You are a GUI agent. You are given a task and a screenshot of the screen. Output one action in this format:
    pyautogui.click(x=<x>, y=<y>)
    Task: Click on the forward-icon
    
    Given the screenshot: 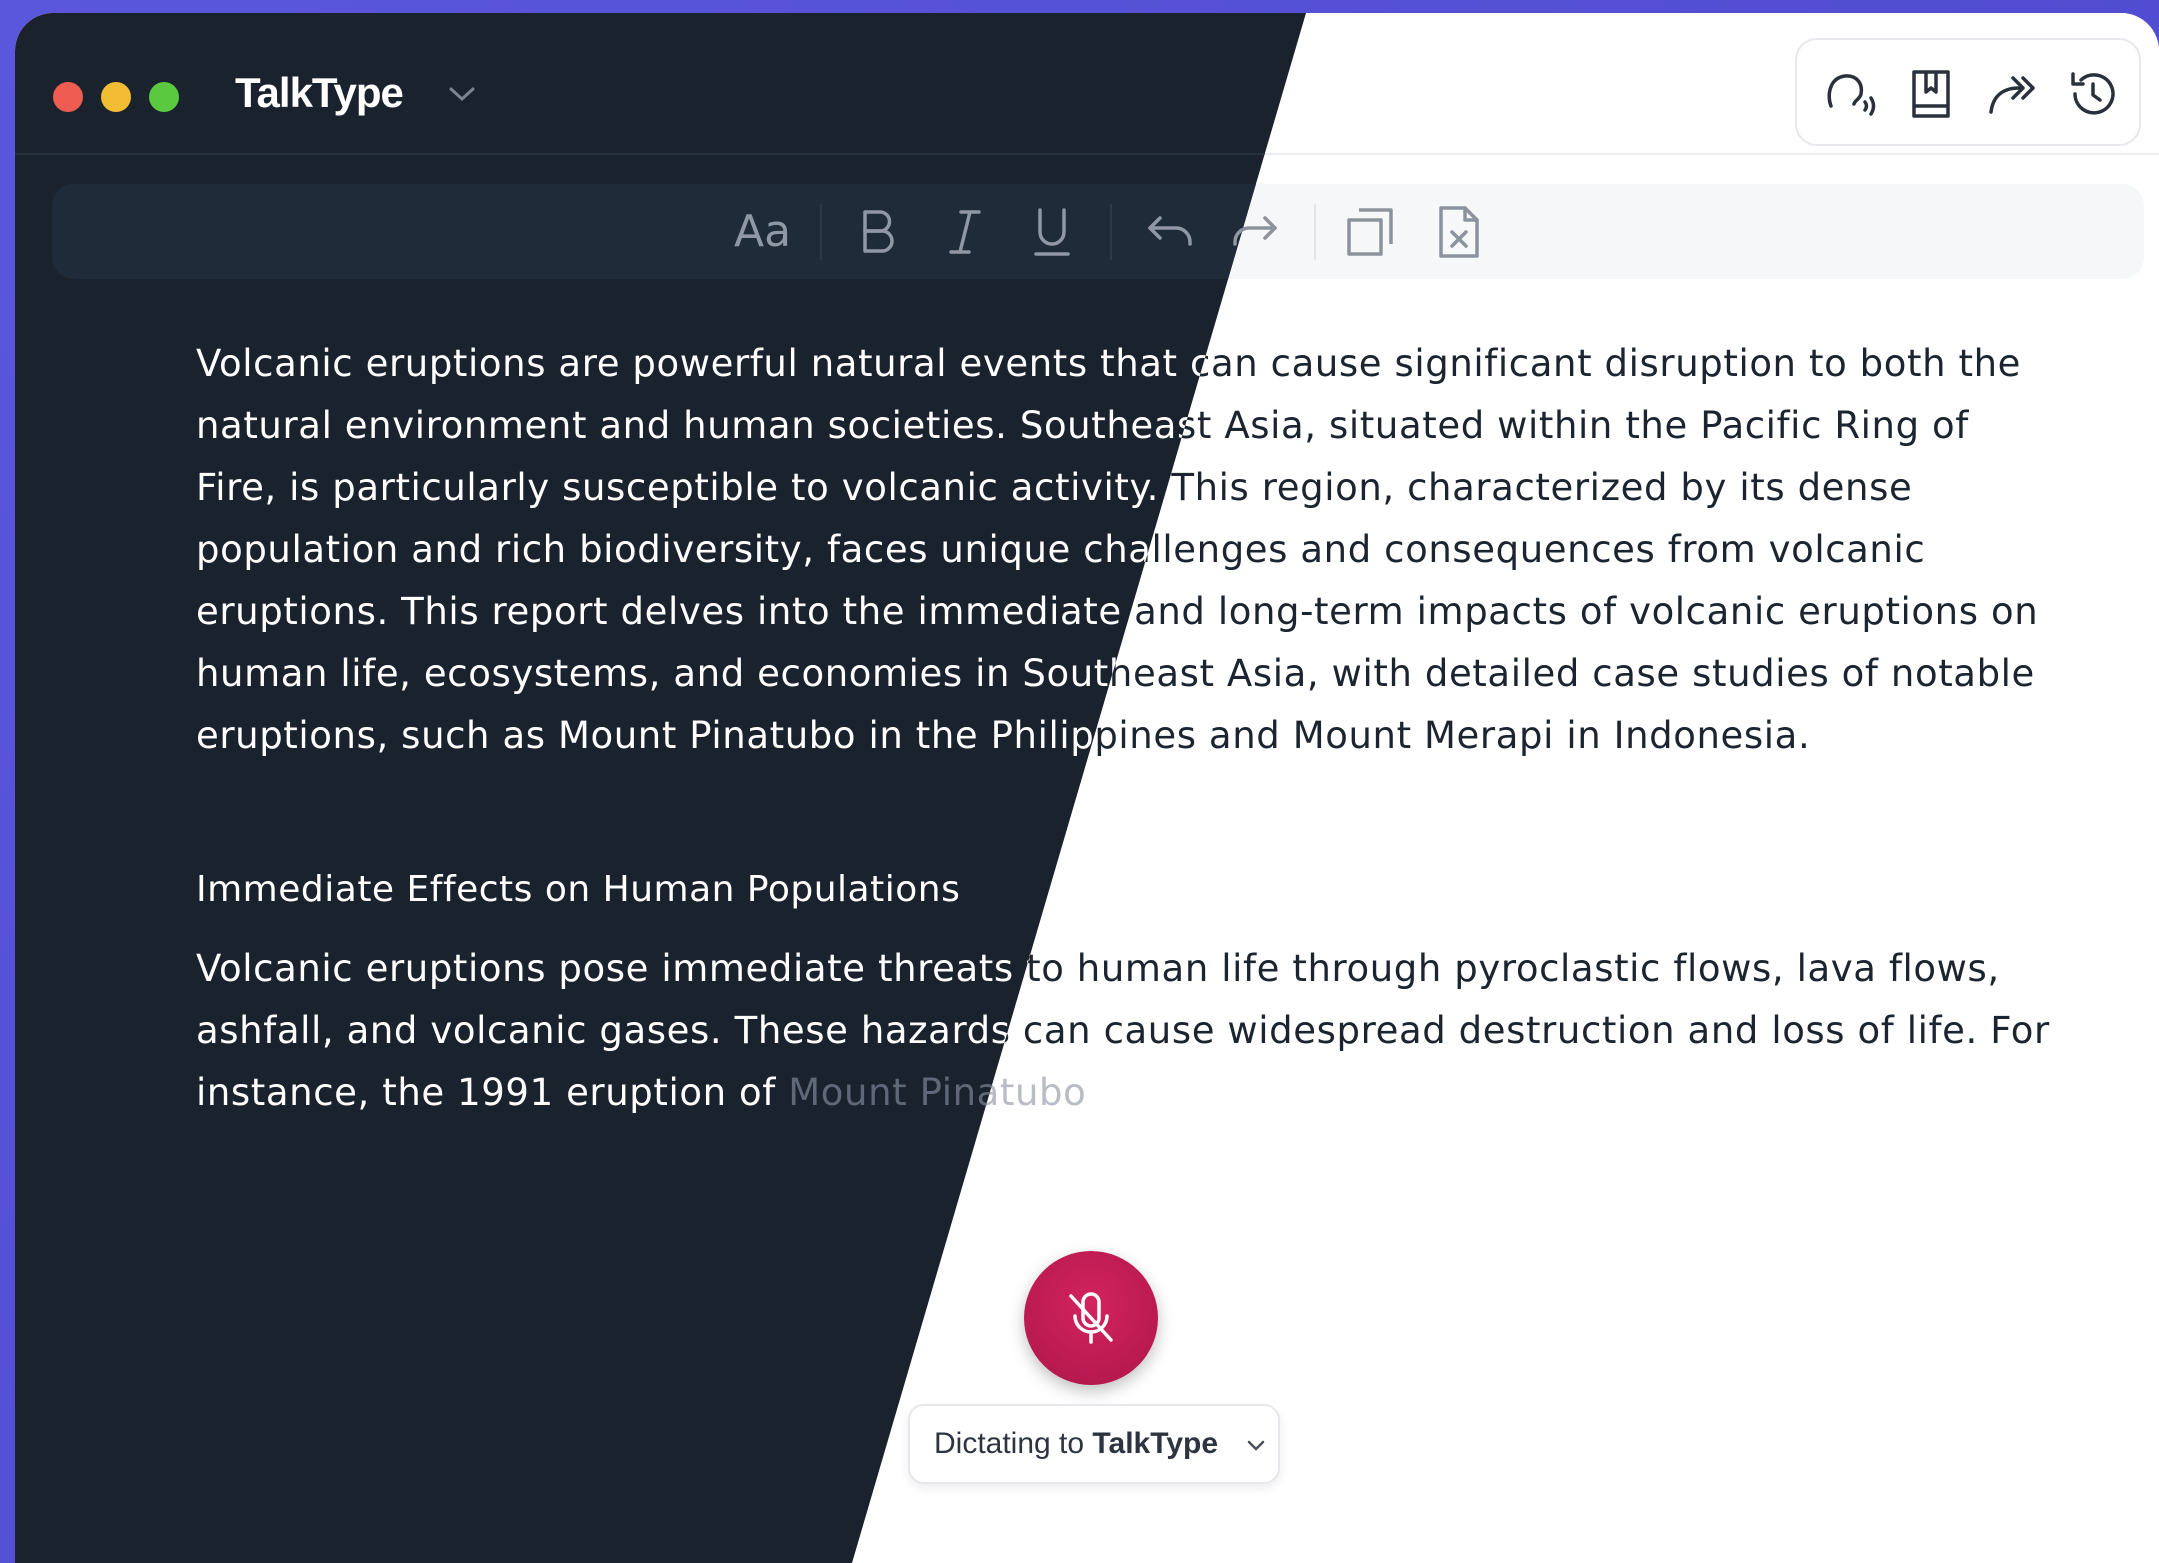 What is the action you would take?
    pyautogui.click(x=2013, y=94)
    